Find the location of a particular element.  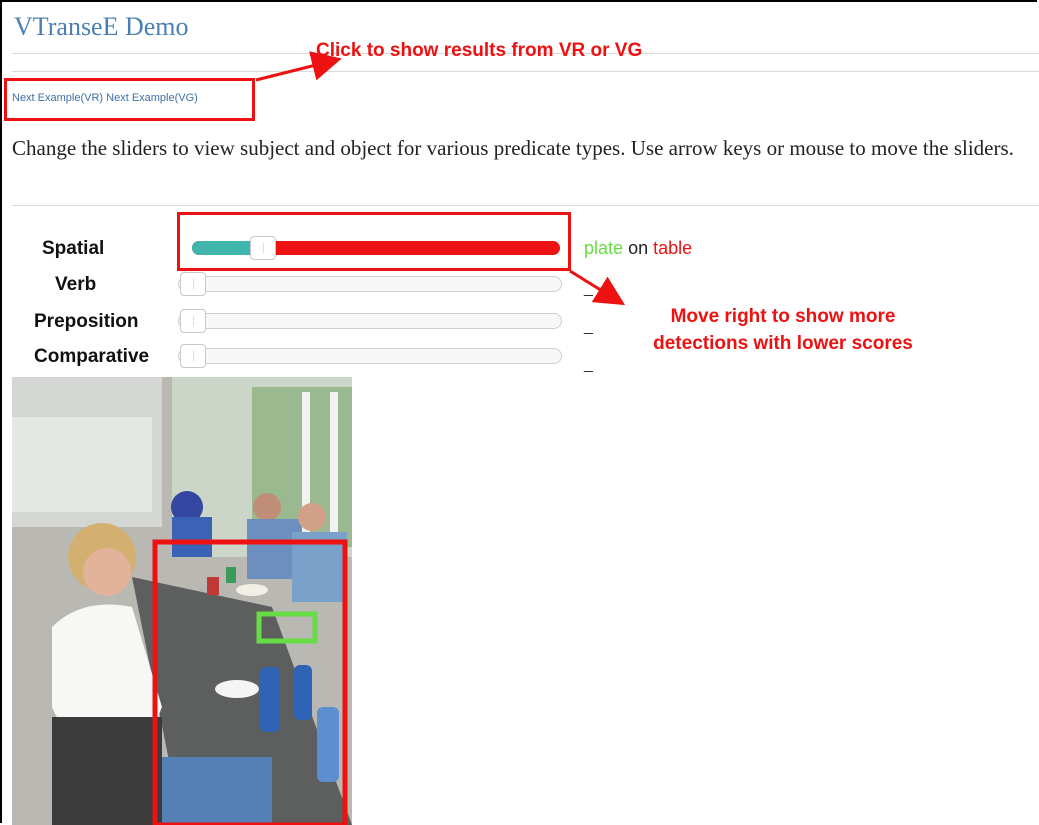

annotation-top: Click to show results from VR or VG is located at coordinates (479, 50).